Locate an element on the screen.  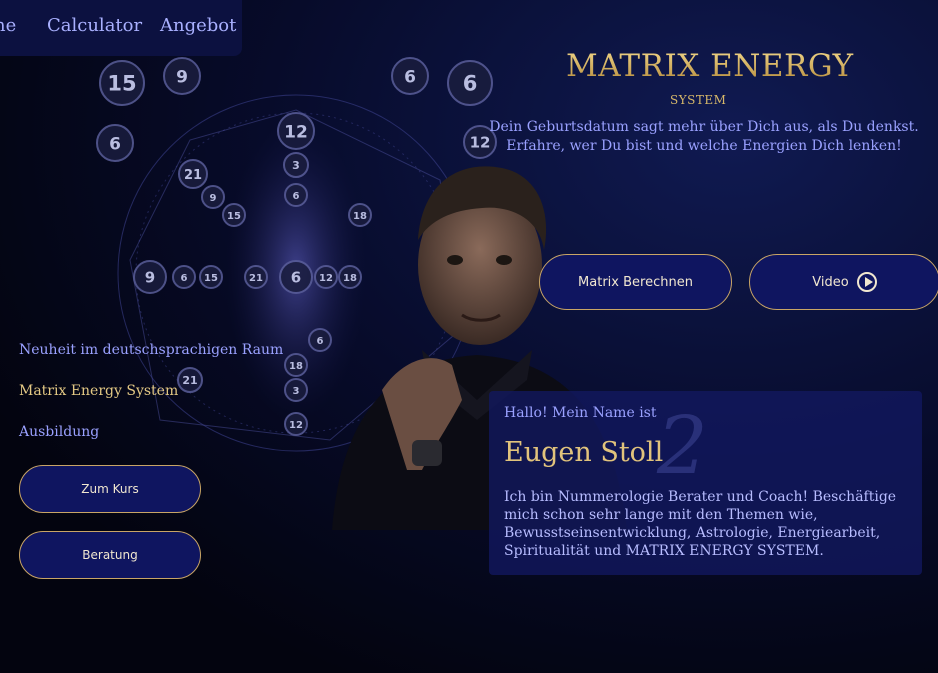
hero-title: MATRIX ENERGY is located at coordinates (710, 66).